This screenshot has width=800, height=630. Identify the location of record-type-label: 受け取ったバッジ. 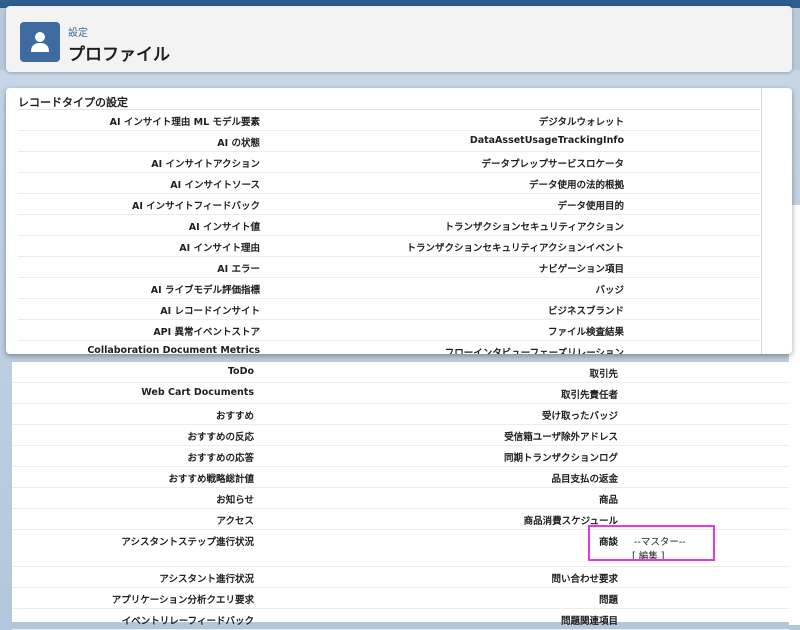
(579, 416).